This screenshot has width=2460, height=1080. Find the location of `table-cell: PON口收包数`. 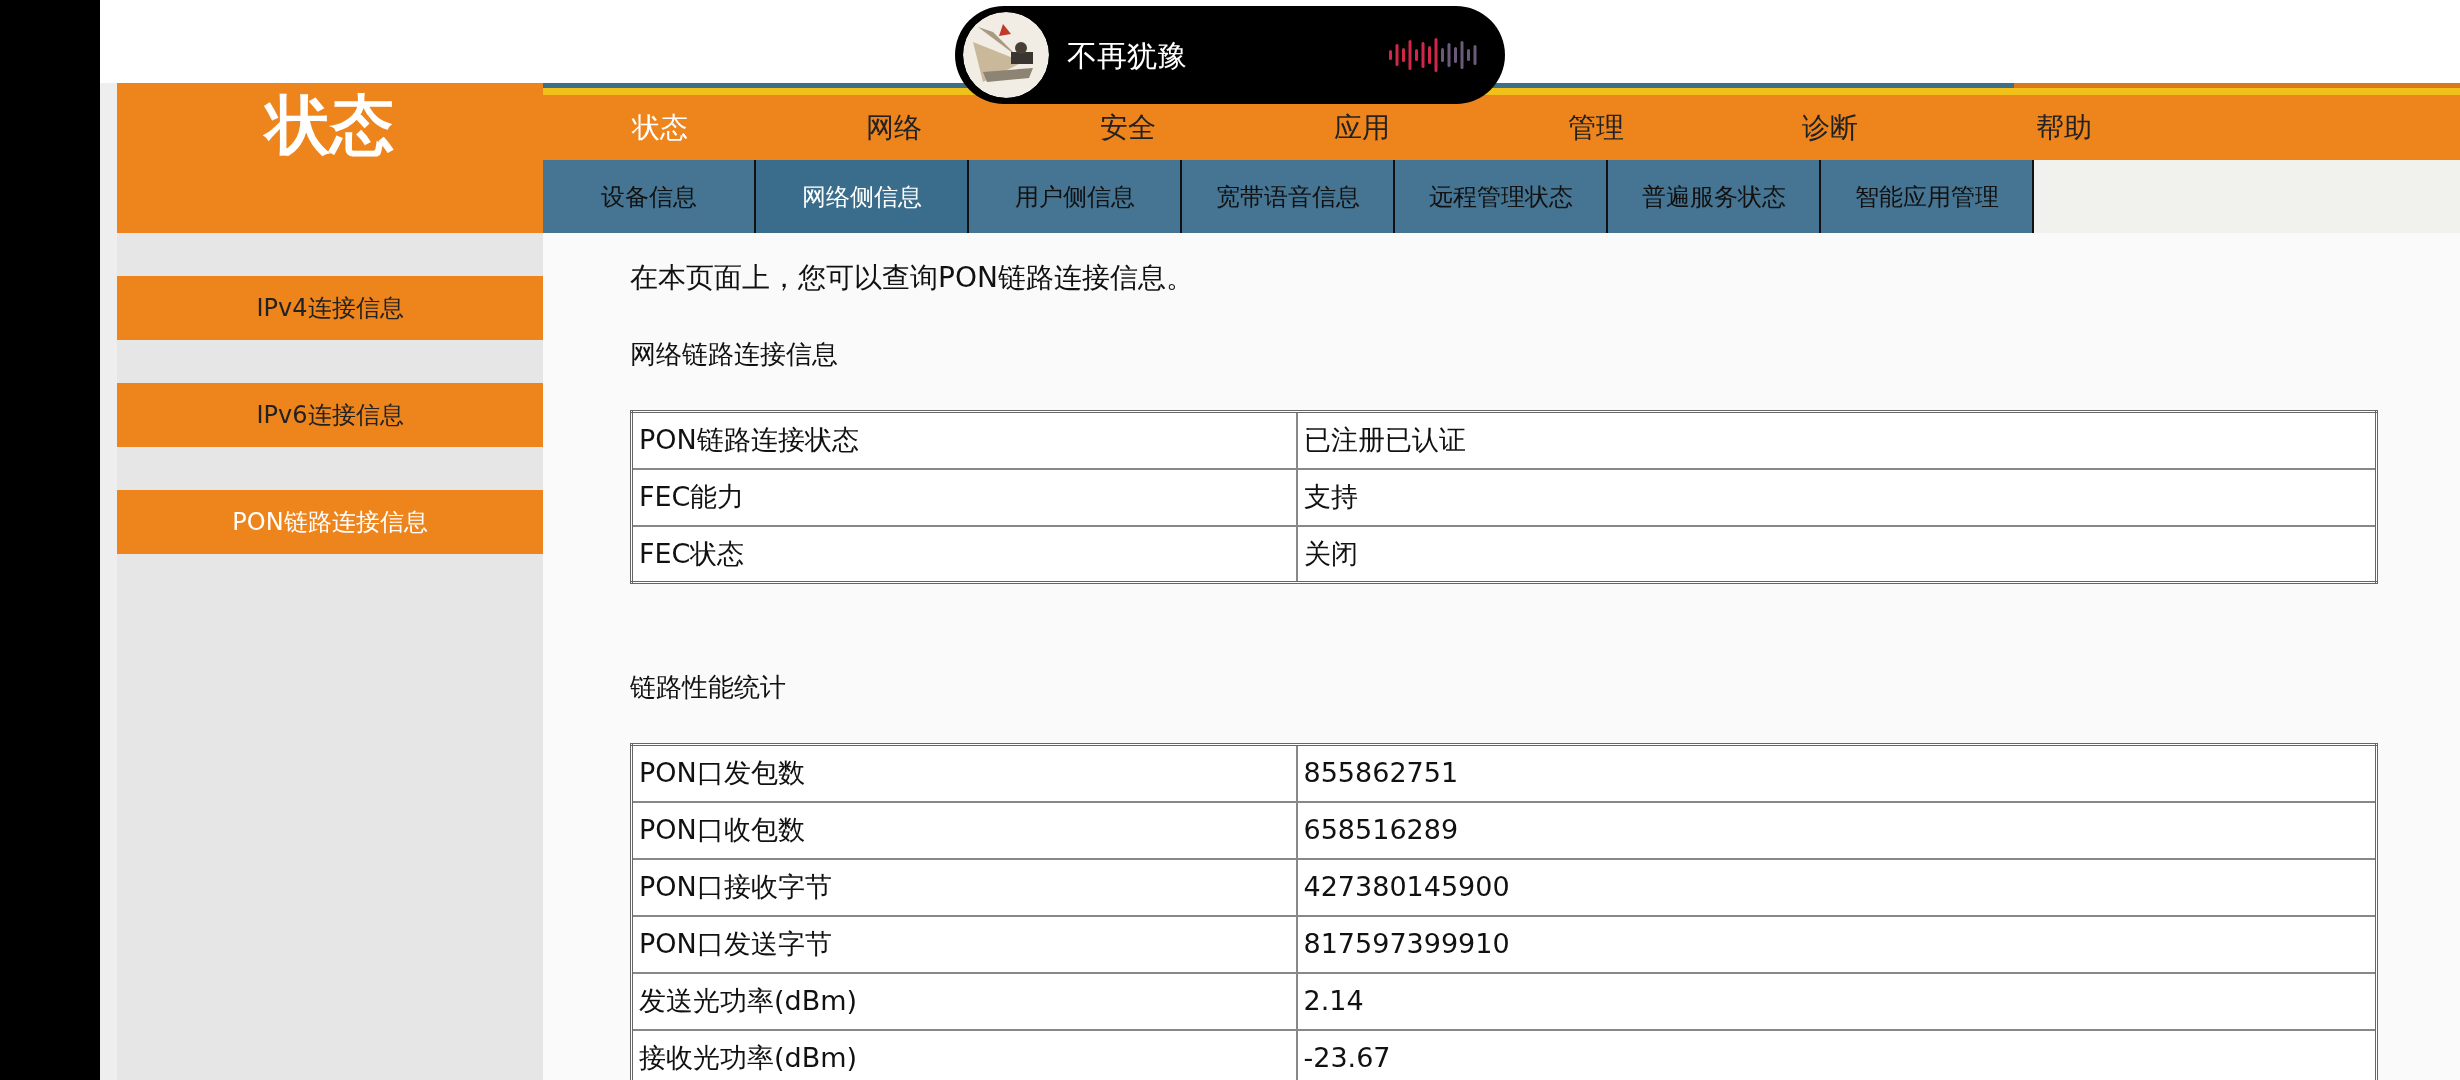

table-cell: PON口收包数 is located at coordinates (964, 830).